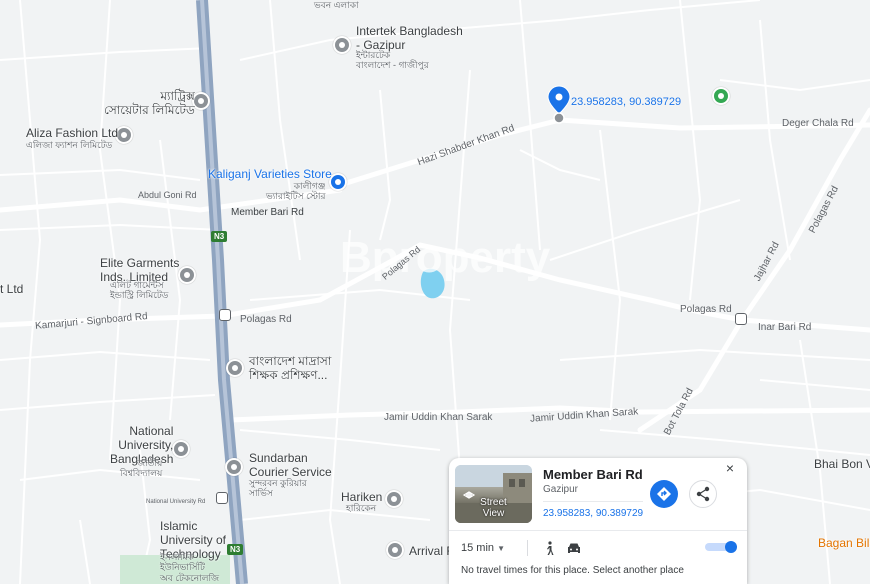  Describe the element at coordinates (818, 123) in the screenshot. I see `road-label: Deger Chala Rd` at that location.